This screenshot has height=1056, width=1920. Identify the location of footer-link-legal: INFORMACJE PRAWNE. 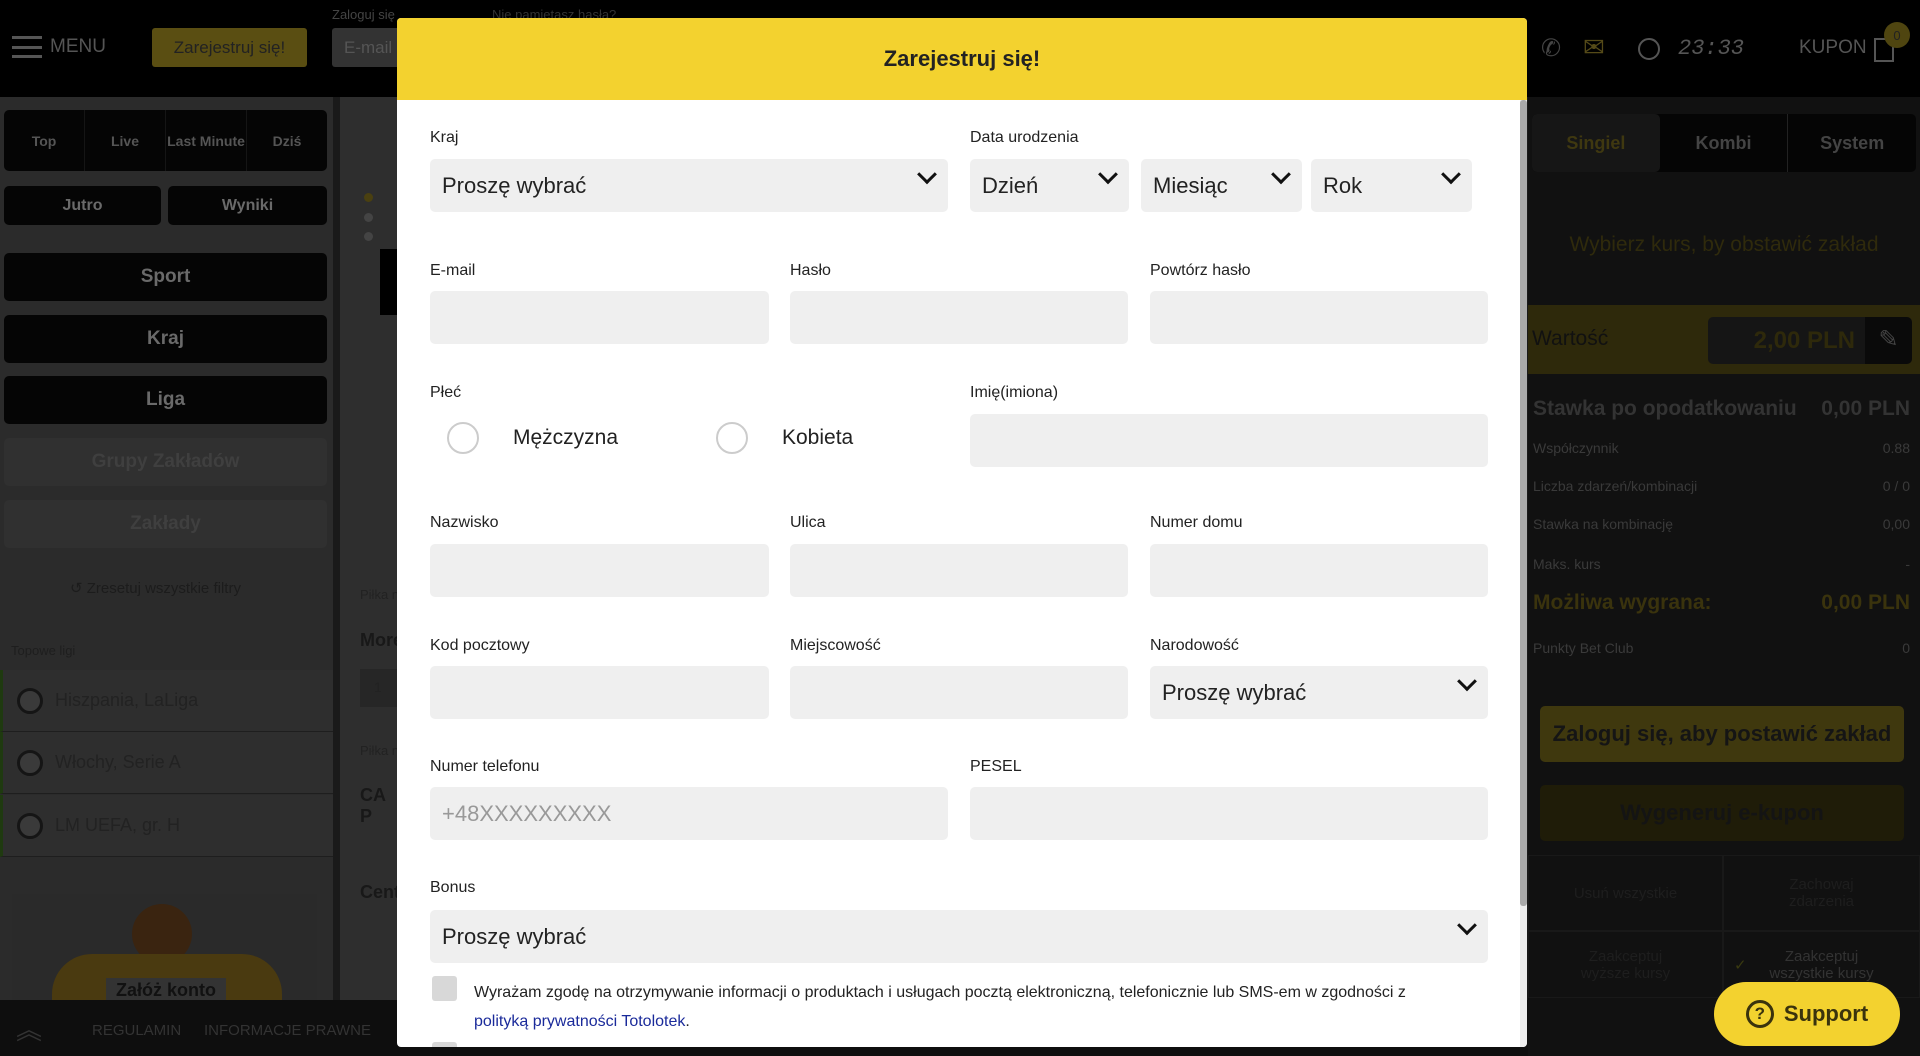
(287, 1030).